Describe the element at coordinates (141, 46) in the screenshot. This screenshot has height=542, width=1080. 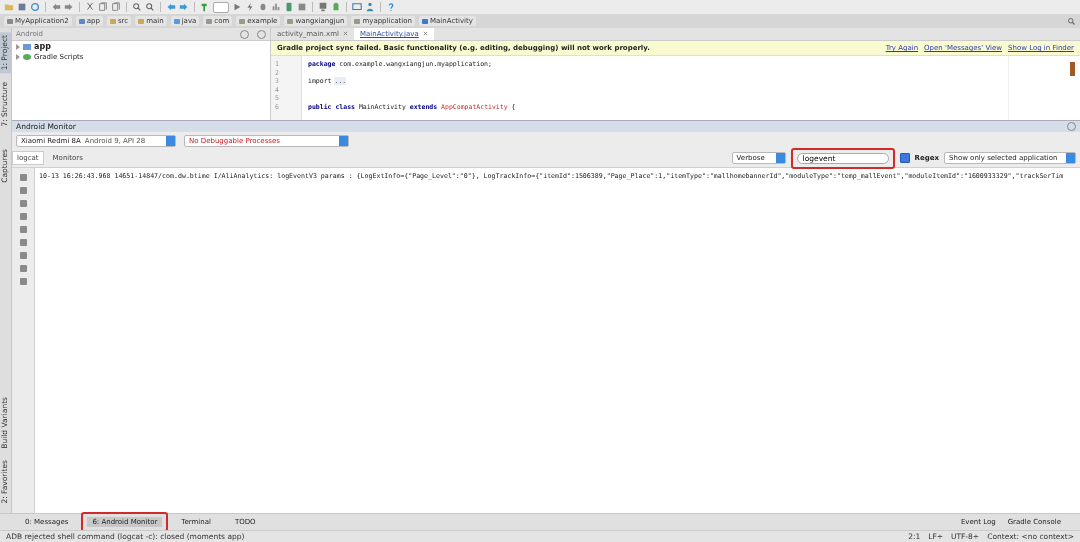
I see `tree-item: app` at that location.